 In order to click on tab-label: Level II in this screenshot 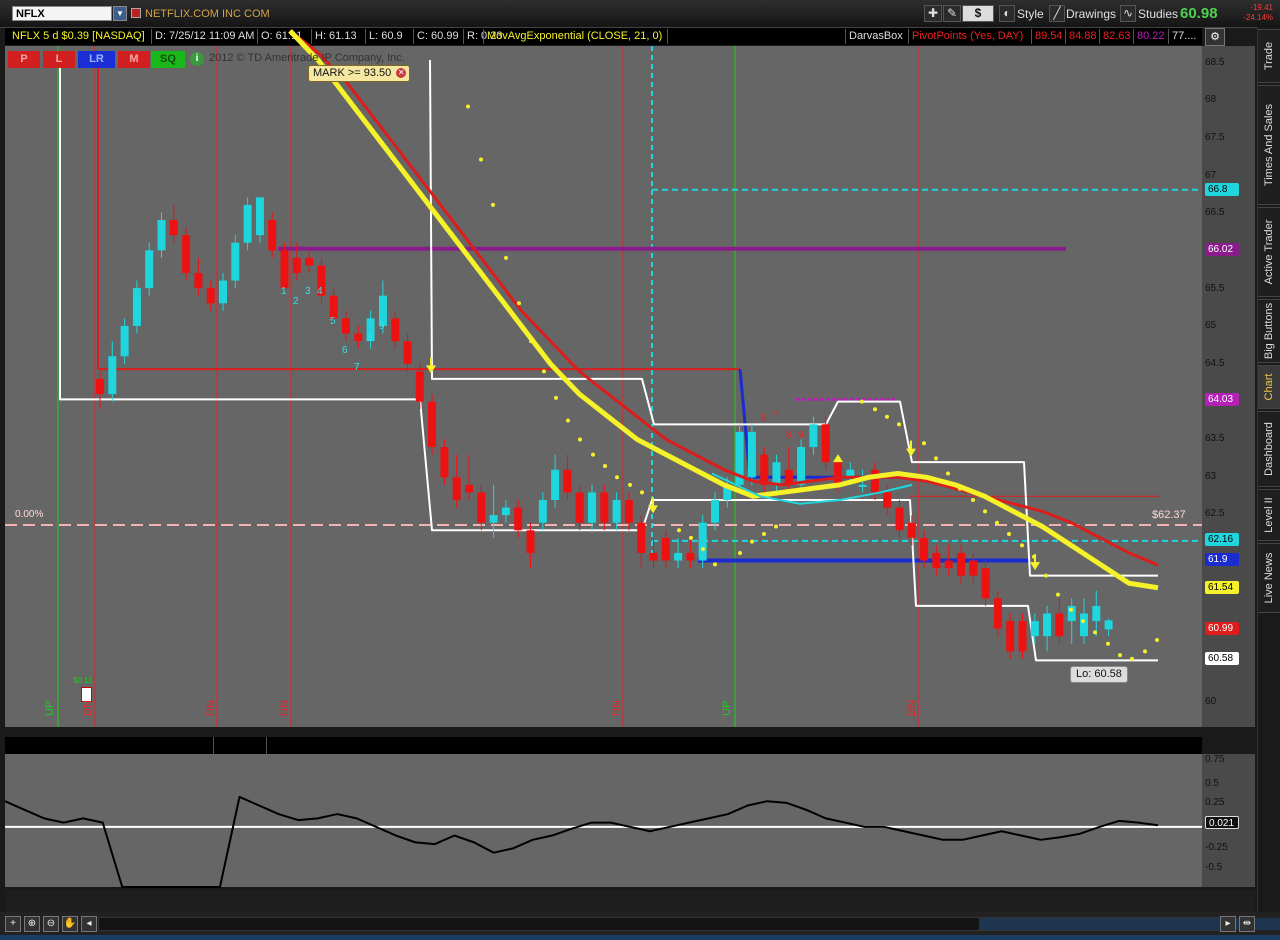, I will do `click(1269, 515)`.